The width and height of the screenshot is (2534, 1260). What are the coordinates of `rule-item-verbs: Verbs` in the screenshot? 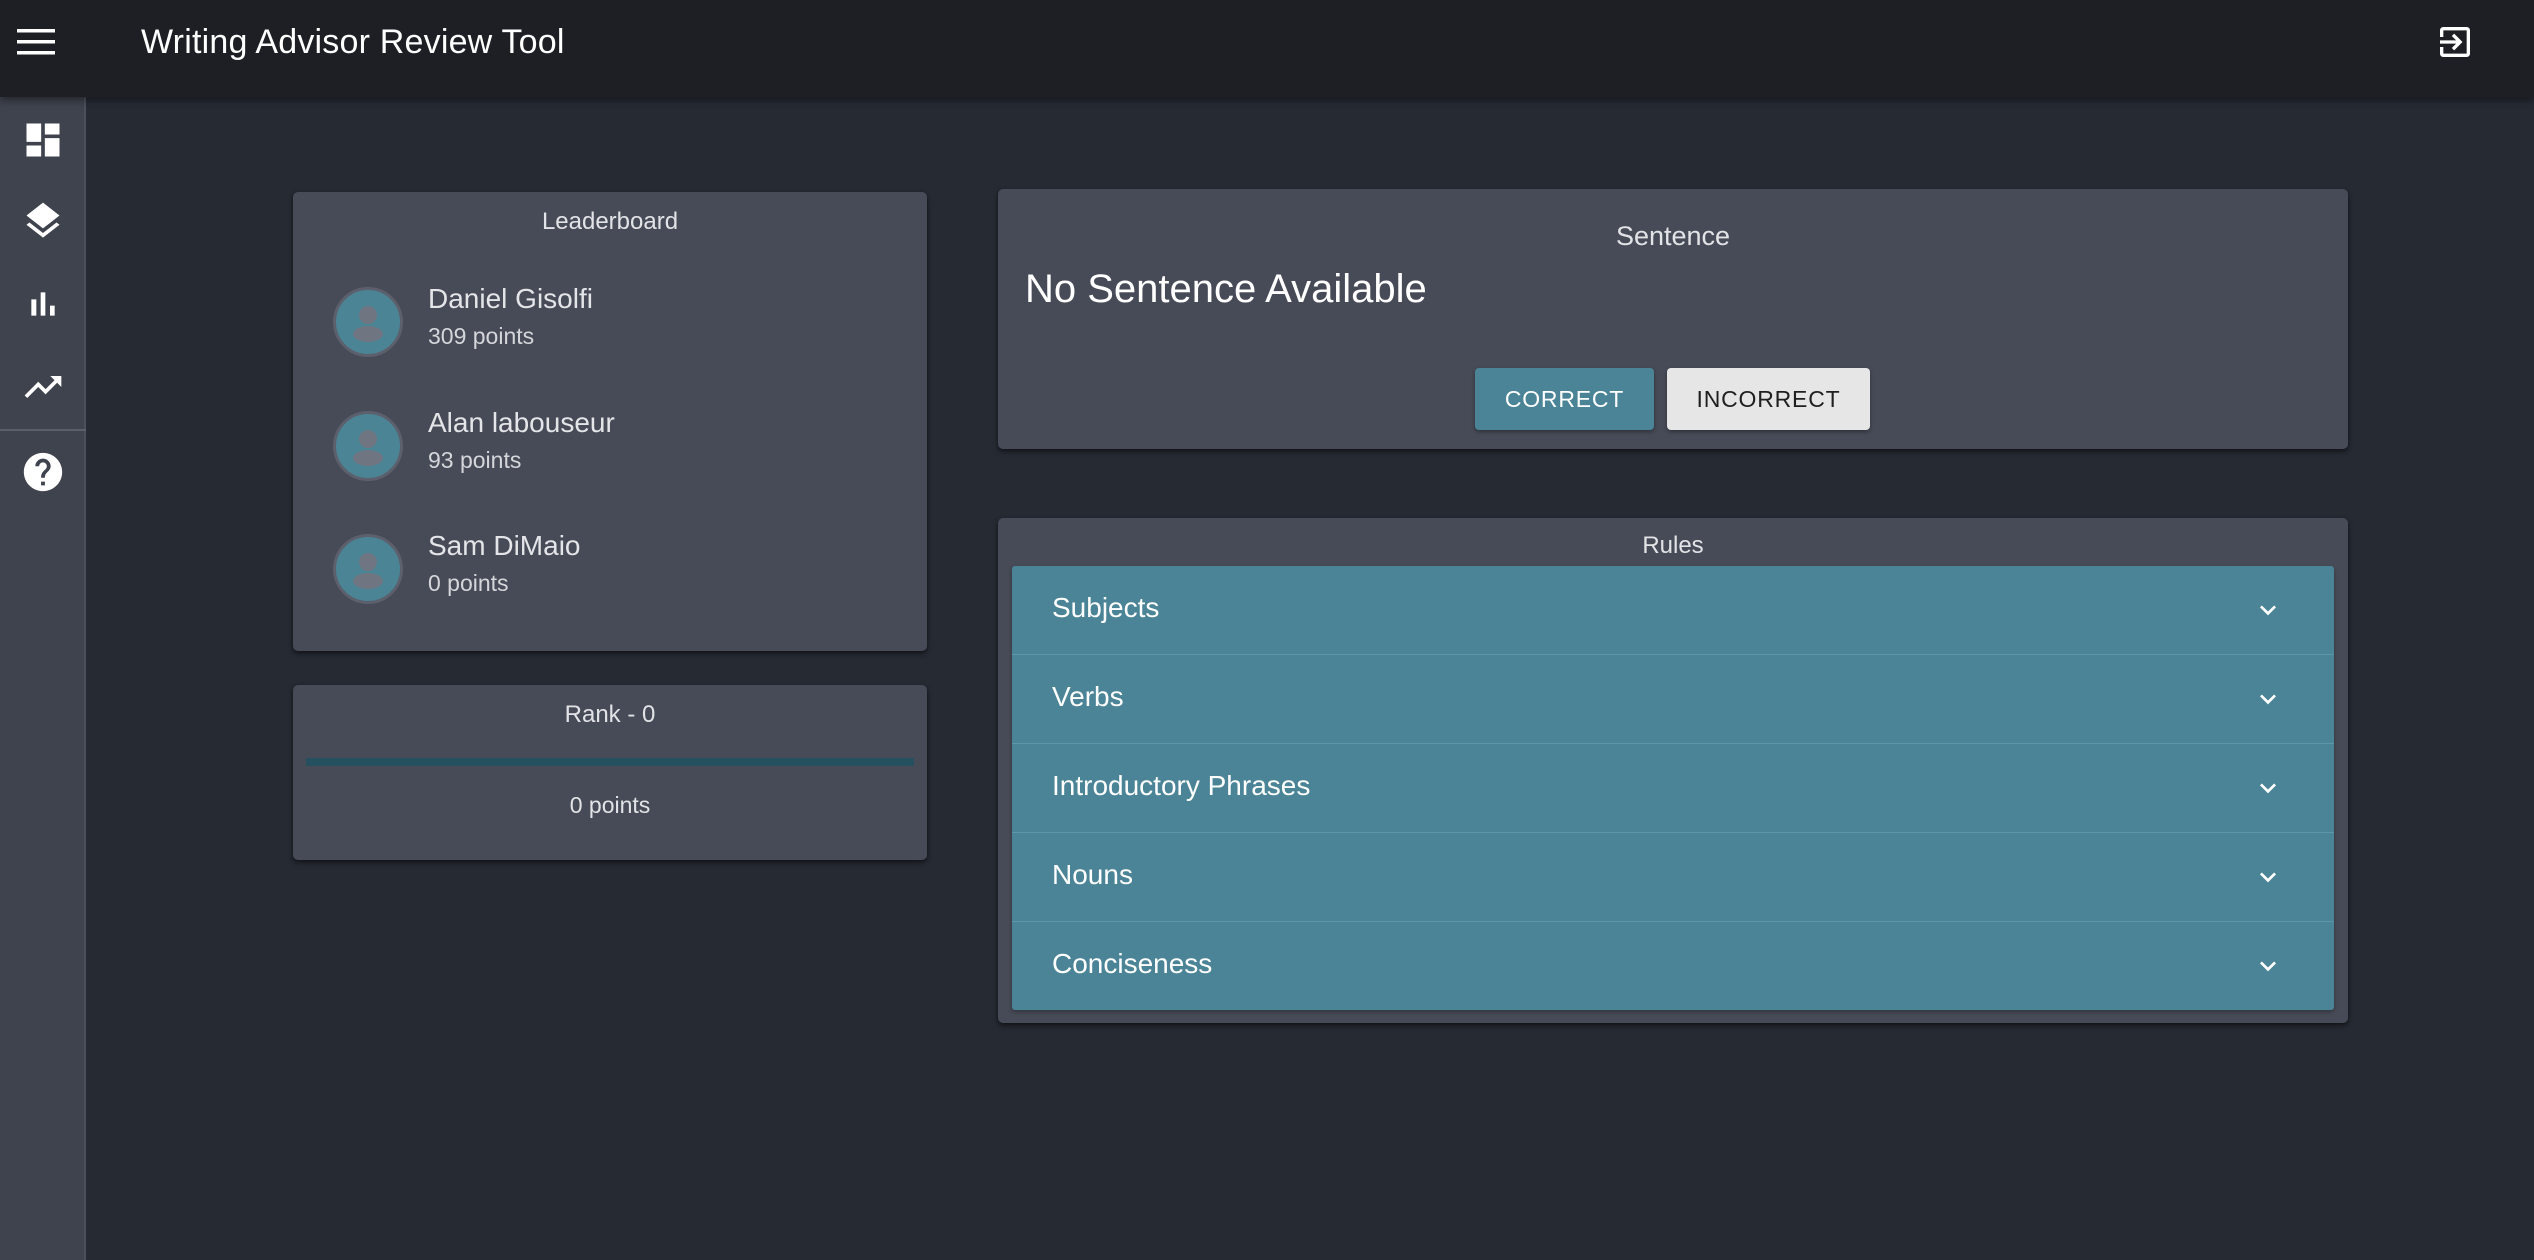 It's located at (1673, 699).